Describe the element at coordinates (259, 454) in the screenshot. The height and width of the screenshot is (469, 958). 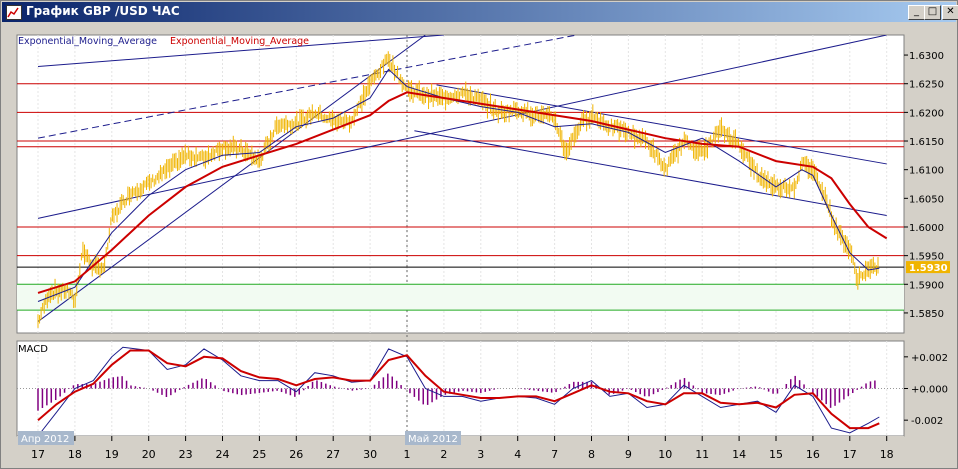
I see `time-axis-label: 25` at that location.